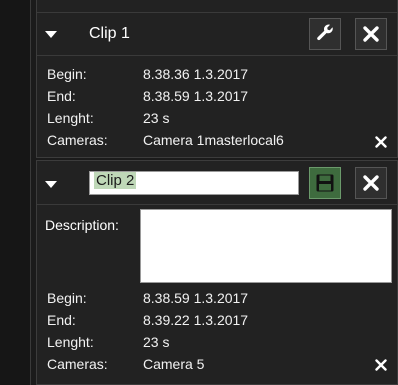 Image resolution: width=398 pixels, height=385 pixels. Describe the element at coordinates (109, 33) in the screenshot. I see `clip-title: Clip 1` at that location.